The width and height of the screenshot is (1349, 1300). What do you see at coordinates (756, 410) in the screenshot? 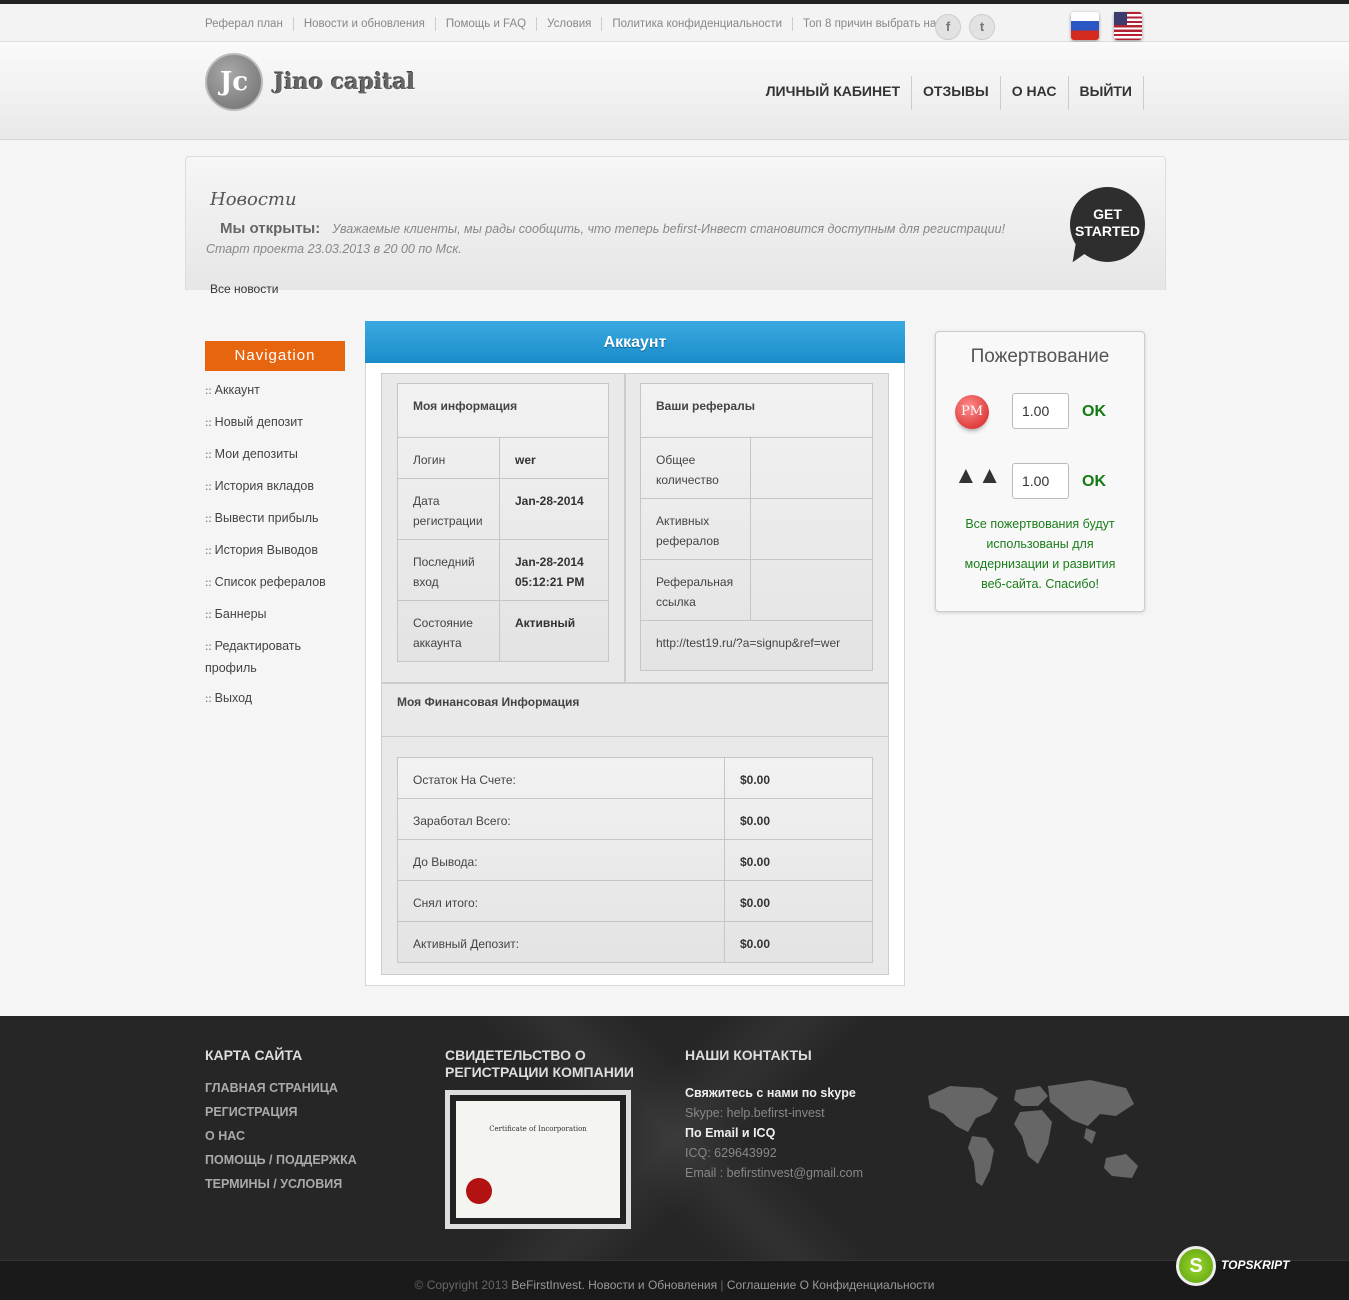
I see `referrals-title: Ваши рефералы` at bounding box center [756, 410].